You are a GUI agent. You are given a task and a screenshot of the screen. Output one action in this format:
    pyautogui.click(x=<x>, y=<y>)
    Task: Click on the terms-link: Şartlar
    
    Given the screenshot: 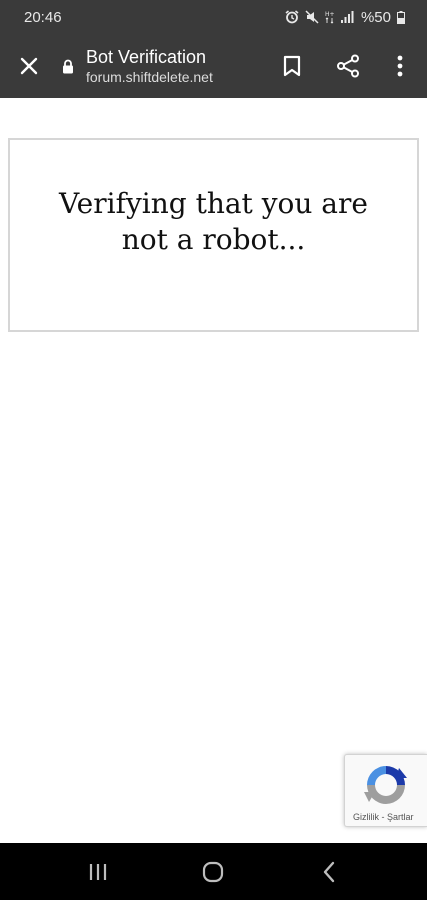 What is the action you would take?
    pyautogui.click(x=400, y=817)
    